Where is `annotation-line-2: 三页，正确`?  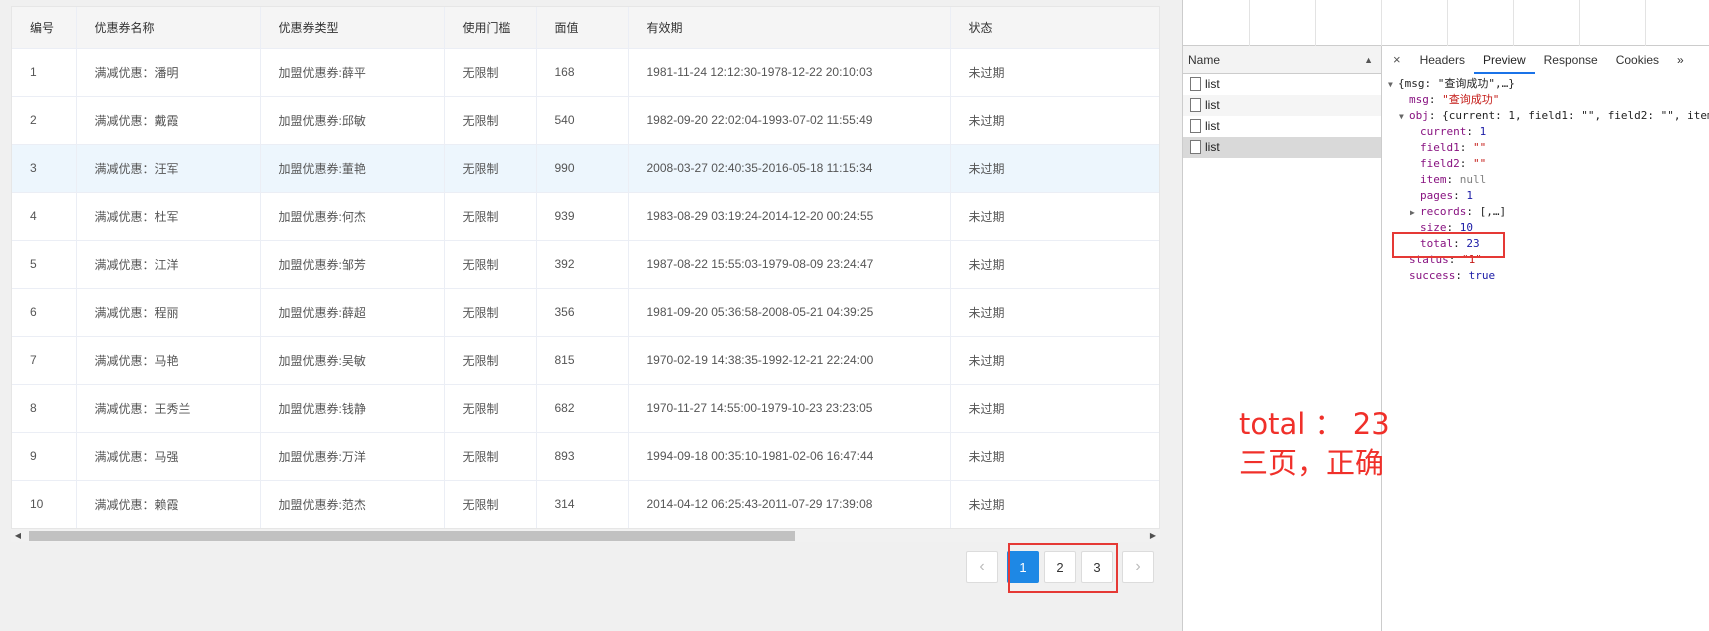 annotation-line-2: 三页，正确 is located at coordinates (1312, 463).